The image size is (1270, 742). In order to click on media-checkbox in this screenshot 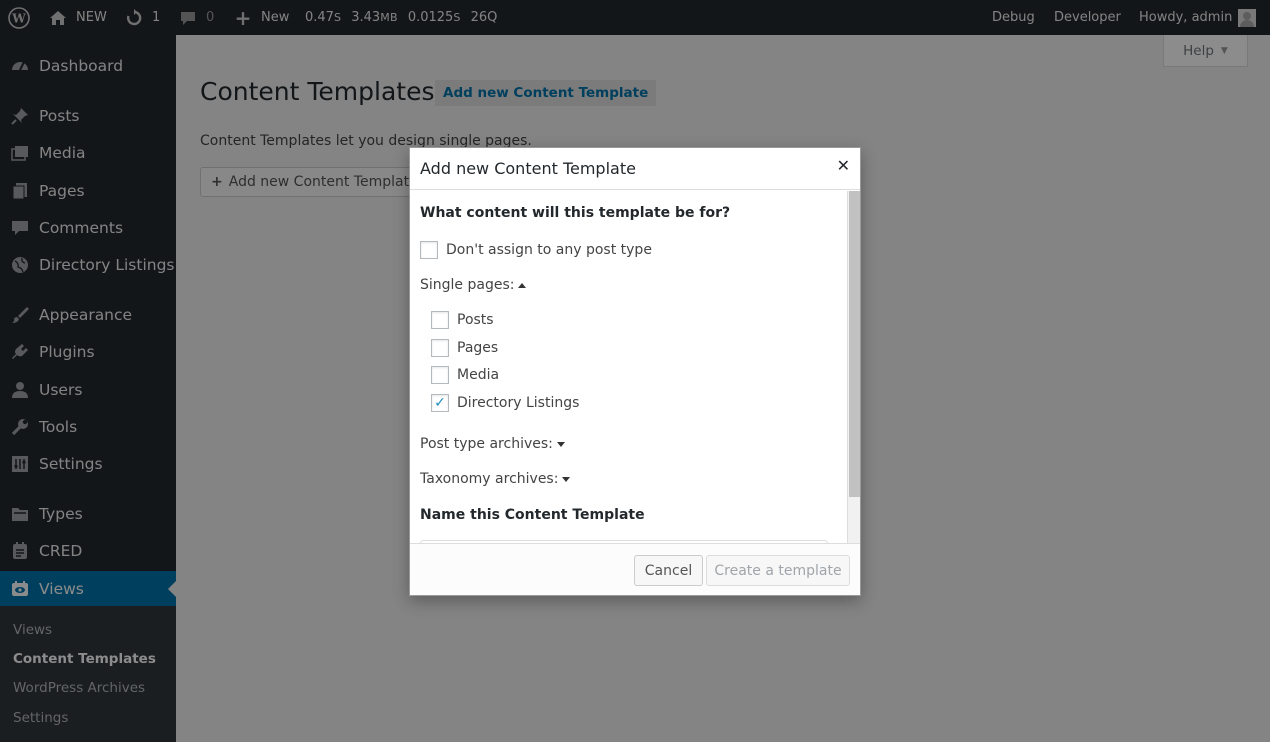, I will do `click(440, 375)`.